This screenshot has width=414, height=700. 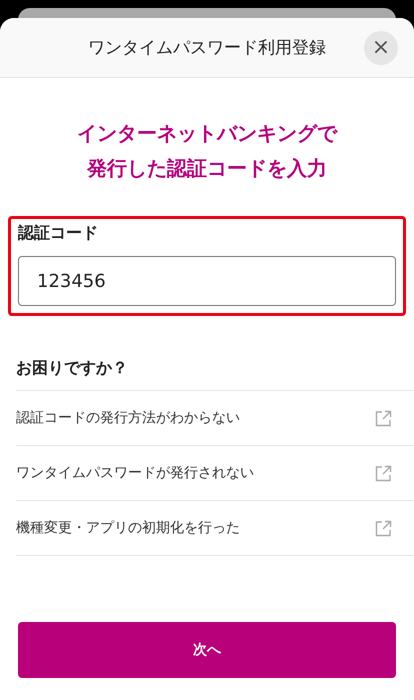 I want to click on help-title: お困りですか？, so click(x=72, y=368).